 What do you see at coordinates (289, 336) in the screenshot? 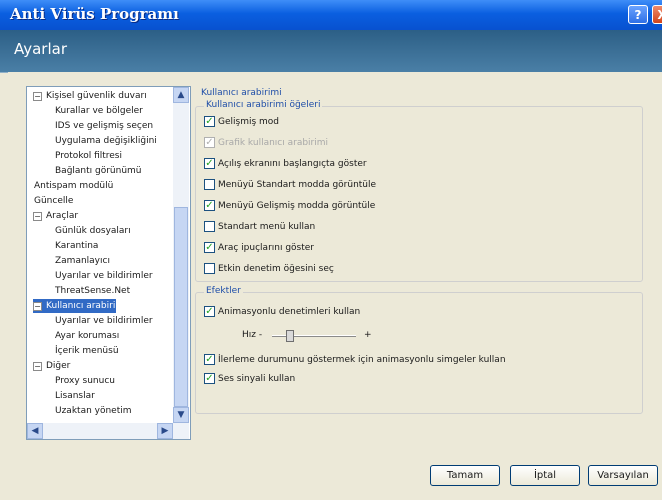
I see `speed-slider-thumb` at bounding box center [289, 336].